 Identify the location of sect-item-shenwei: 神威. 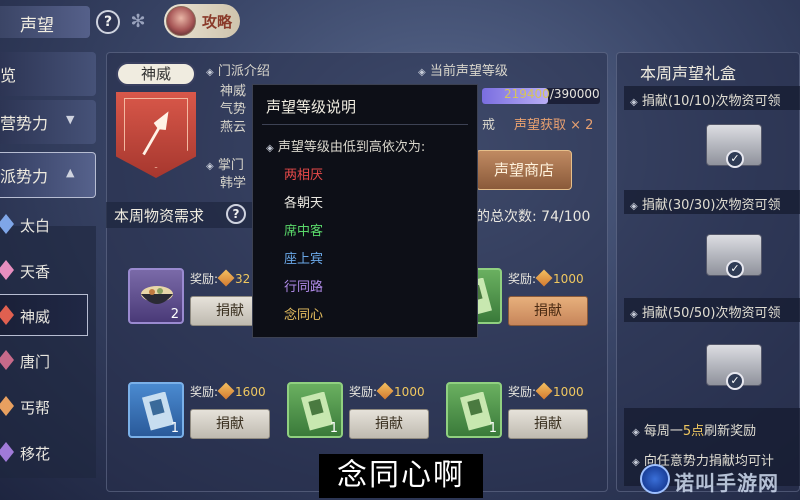
(44, 315).